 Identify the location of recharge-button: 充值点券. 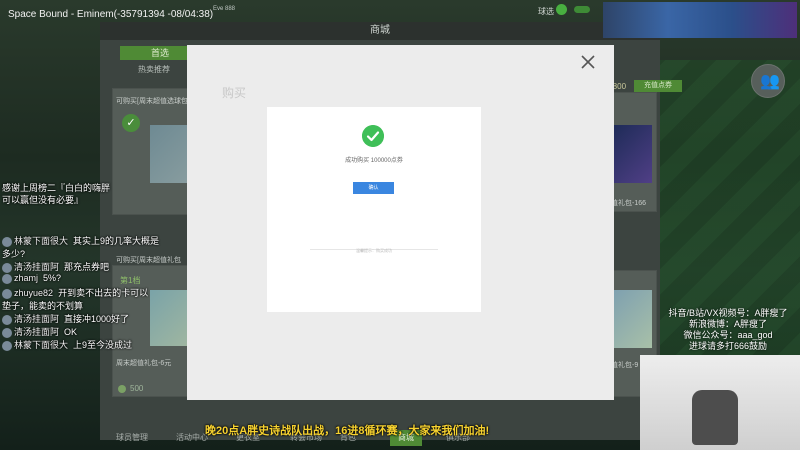
(658, 86).